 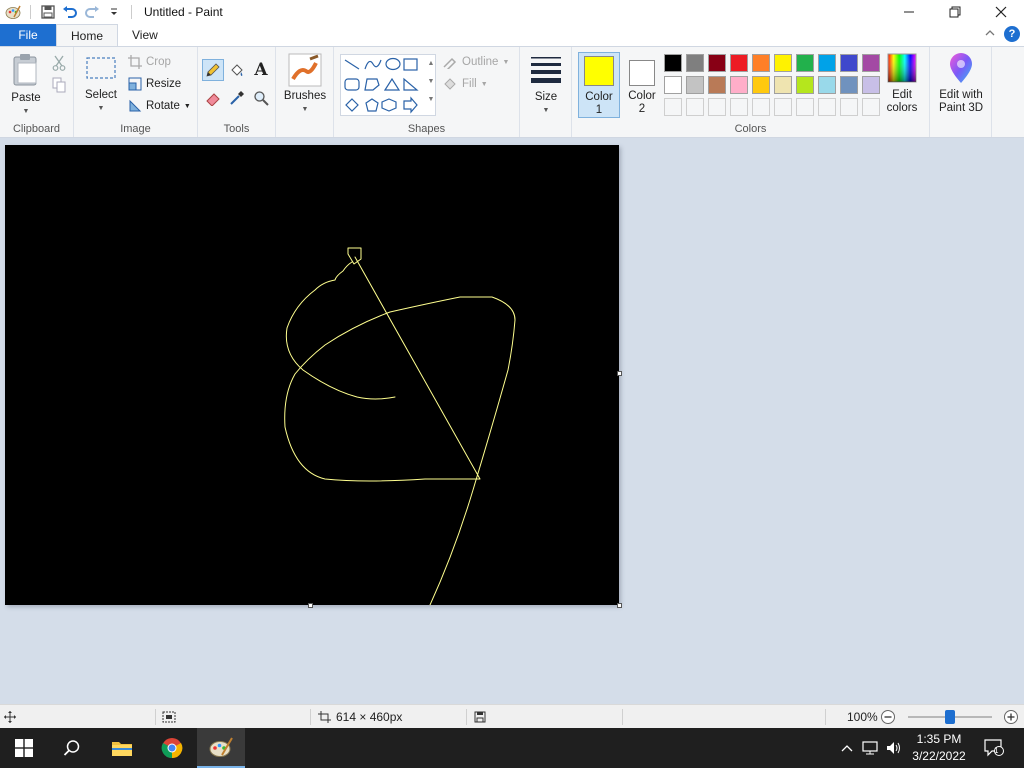 What do you see at coordinates (72, 748) in the screenshot?
I see `search-button` at bounding box center [72, 748].